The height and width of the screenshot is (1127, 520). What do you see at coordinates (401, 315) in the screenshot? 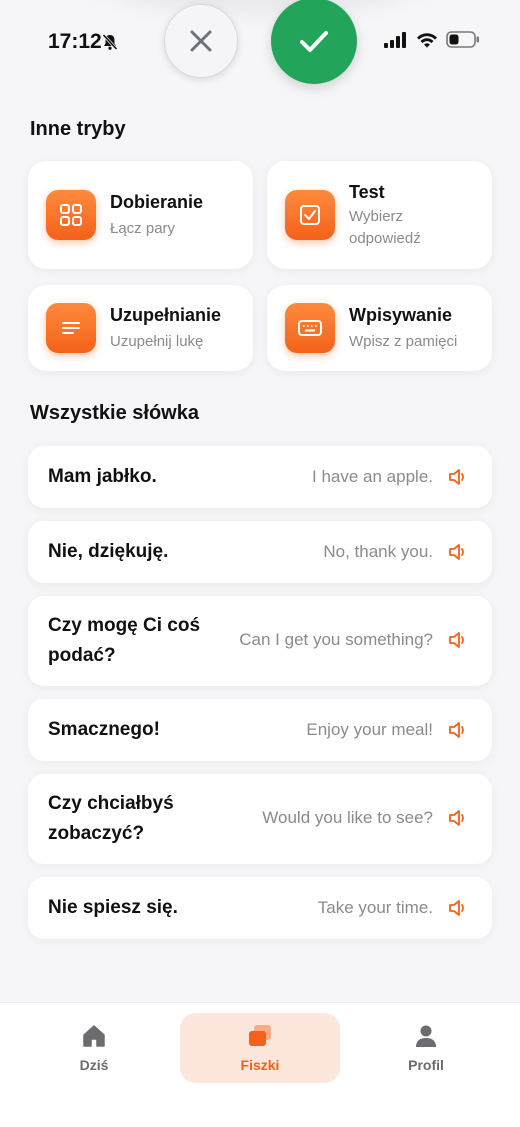
I see `mode-title: Wpisywanie` at bounding box center [401, 315].